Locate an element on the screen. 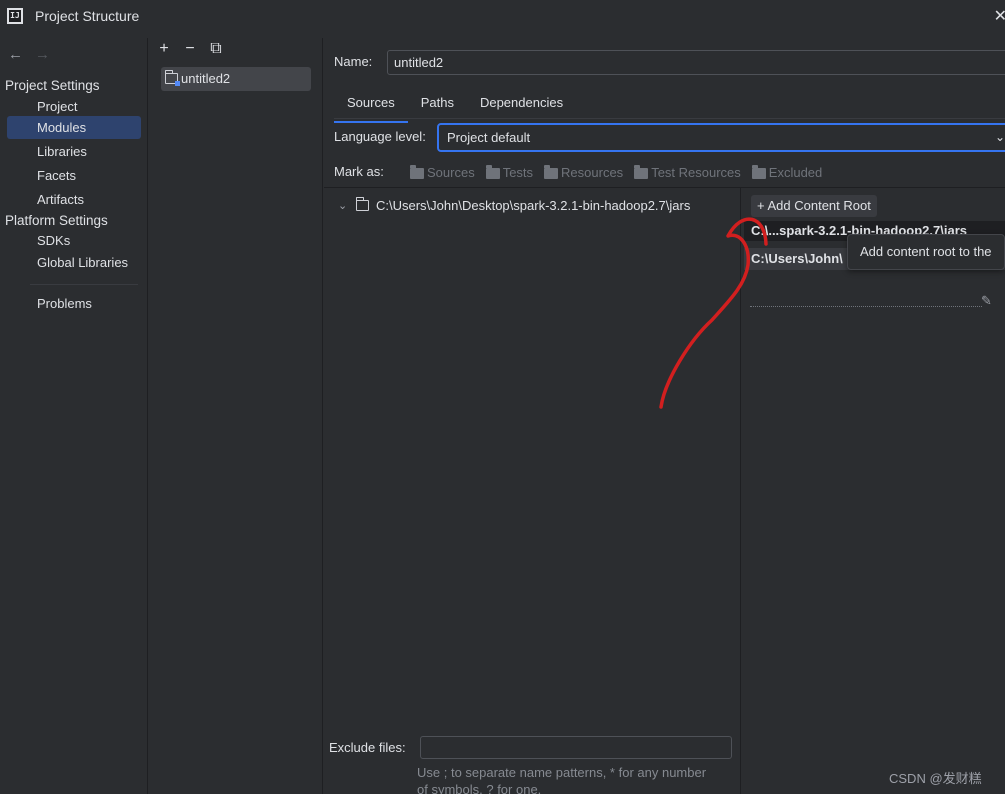  modules-toolbar: + − ⧉ is located at coordinates (190, 49).